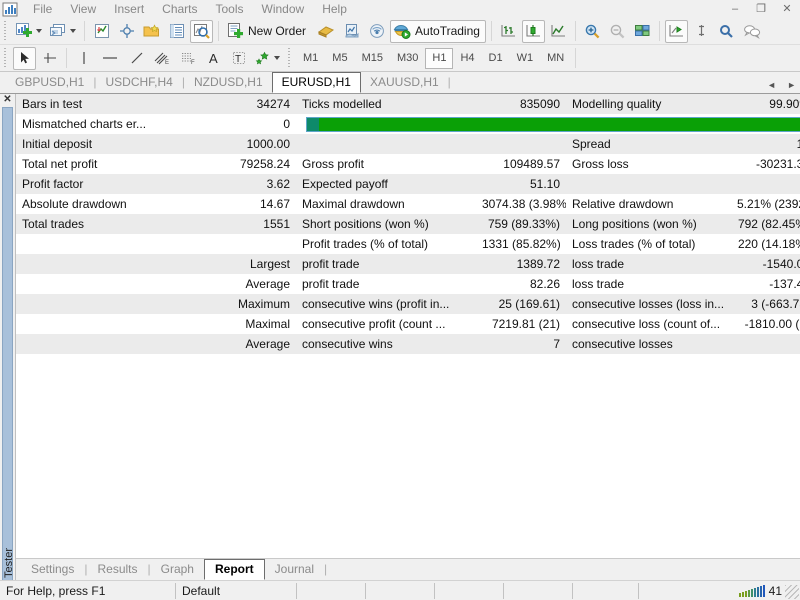 The image size is (800, 600). Describe the element at coordinates (129, 9) in the screenshot. I see `menu-insert: Insert` at that location.